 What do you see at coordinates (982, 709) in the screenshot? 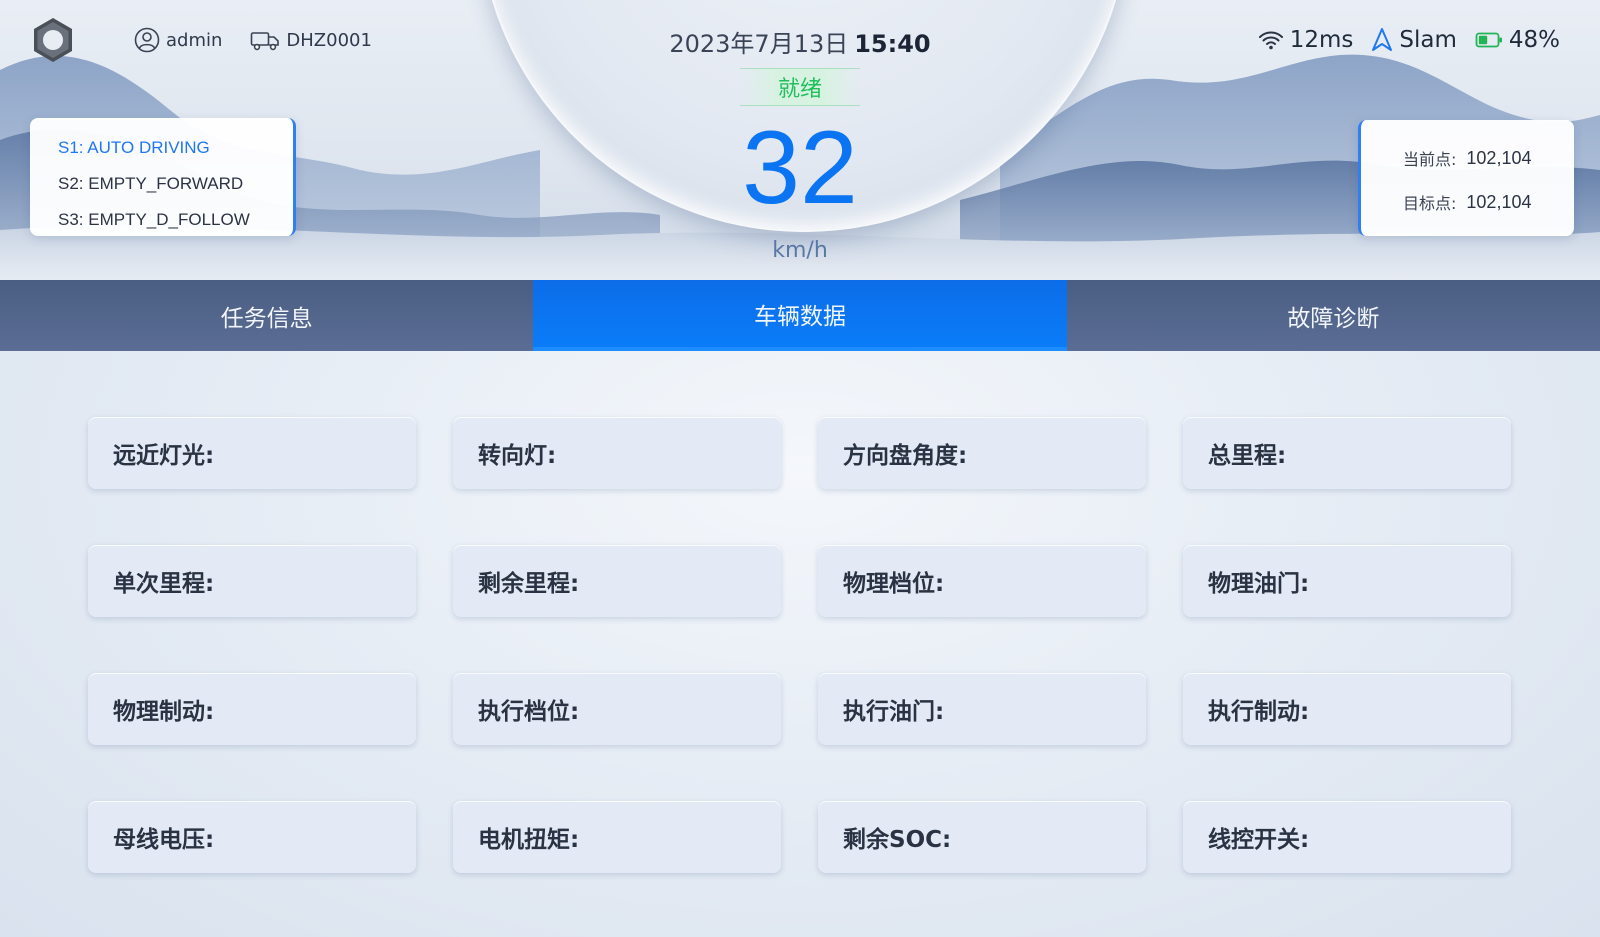
I see `field-exec-throttle: 执行油门:` at bounding box center [982, 709].